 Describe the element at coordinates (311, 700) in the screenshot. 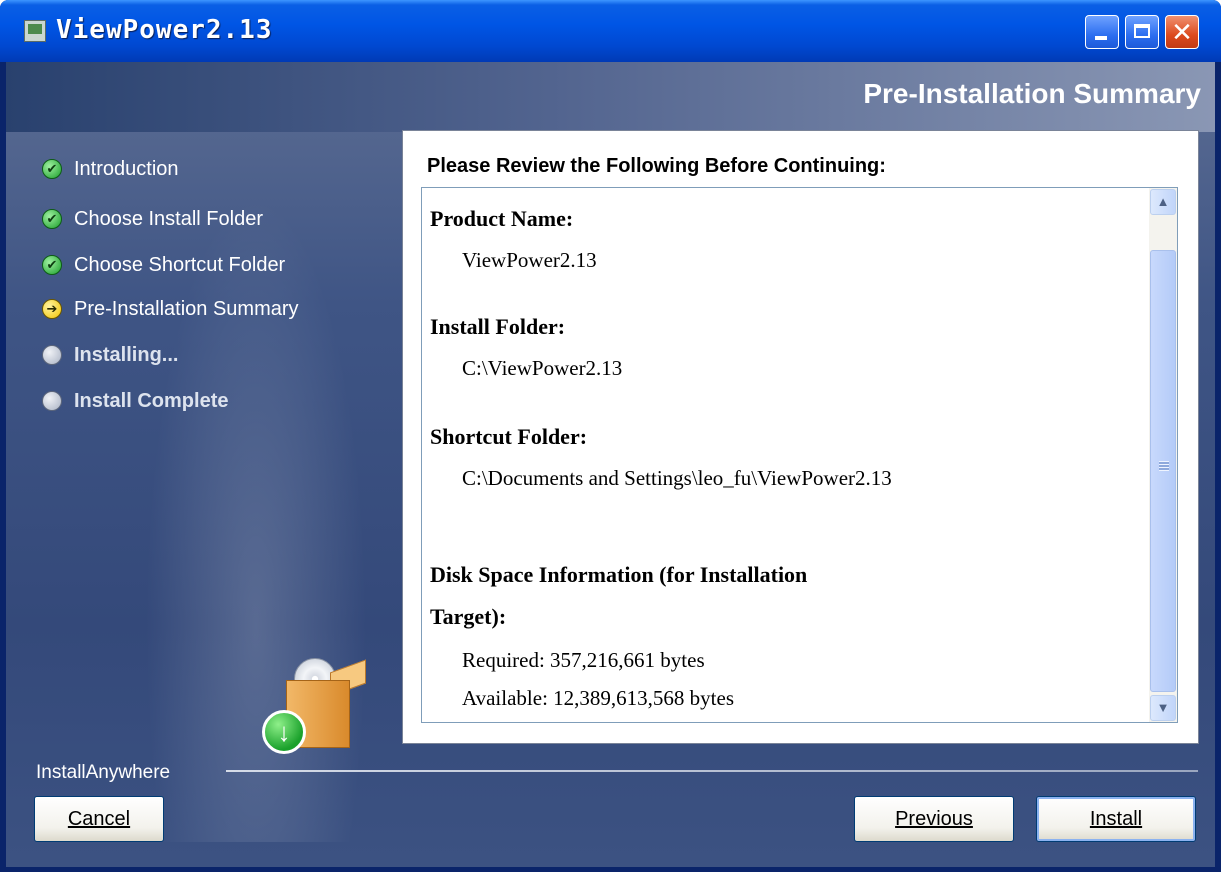

I see `install-box-illustration: ↓` at that location.